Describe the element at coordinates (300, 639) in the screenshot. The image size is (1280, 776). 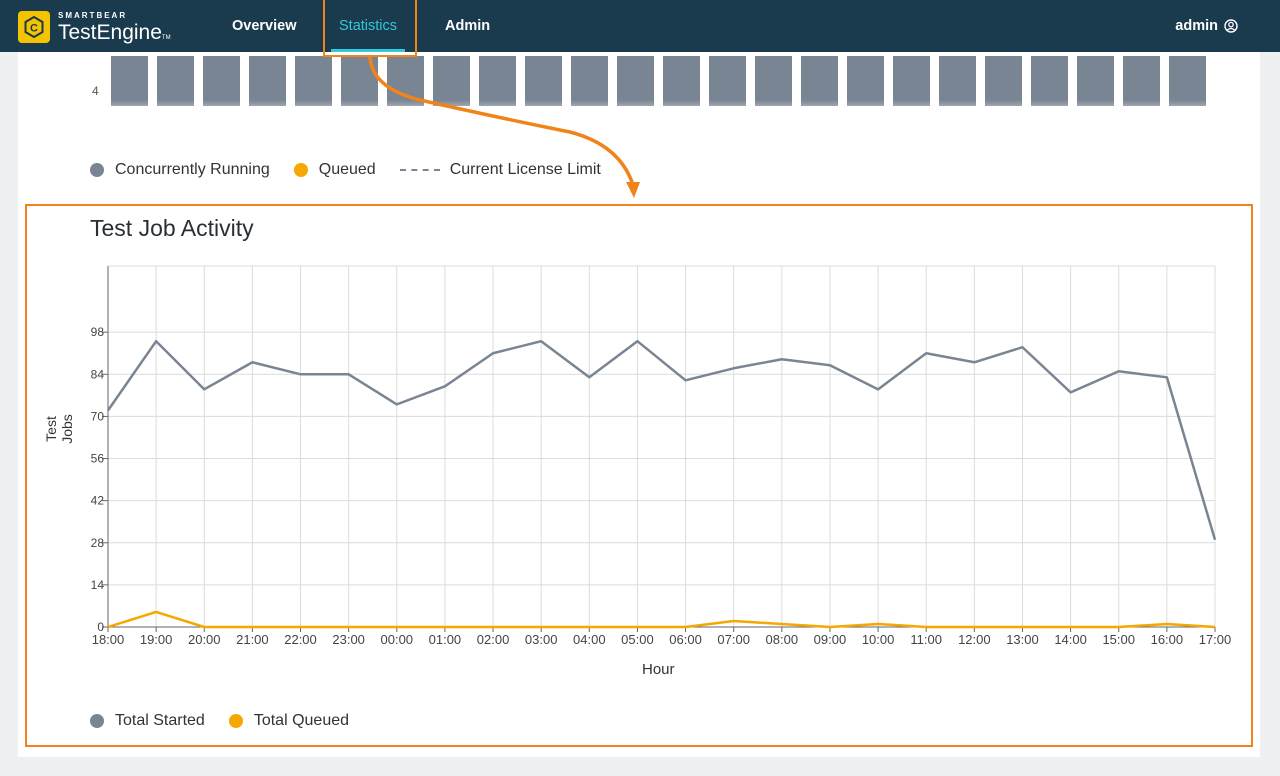
I see `x-tick-label: 22:00` at that location.